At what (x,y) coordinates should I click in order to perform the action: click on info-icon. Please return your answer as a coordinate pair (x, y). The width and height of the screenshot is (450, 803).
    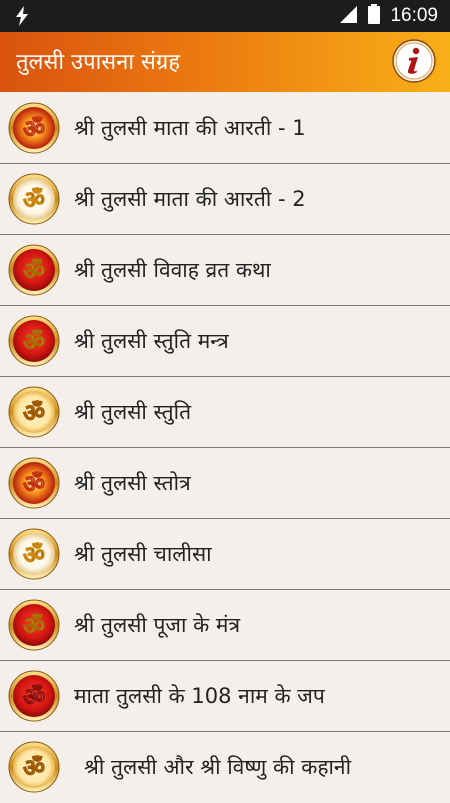
    Looking at the image, I should click on (414, 61).